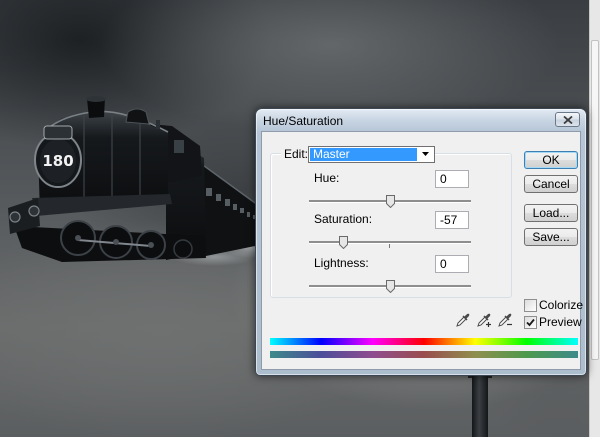  What do you see at coordinates (363, 154) in the screenshot?
I see `edit-dropdown-value: Master` at bounding box center [363, 154].